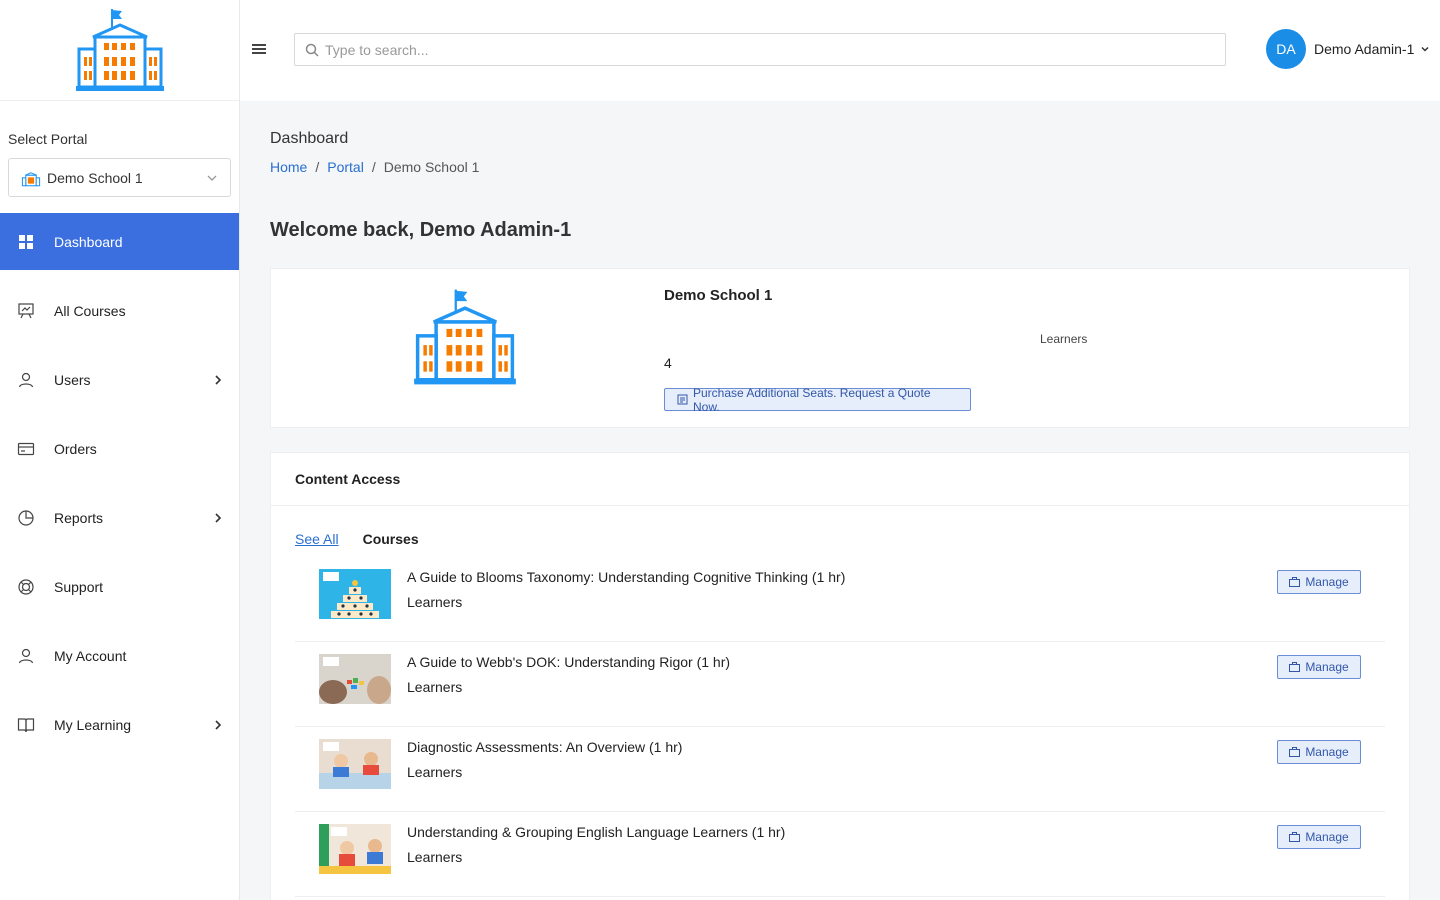 This screenshot has width=1440, height=900. I want to click on sidebar-item-my-learning: My Learning, so click(119, 724).